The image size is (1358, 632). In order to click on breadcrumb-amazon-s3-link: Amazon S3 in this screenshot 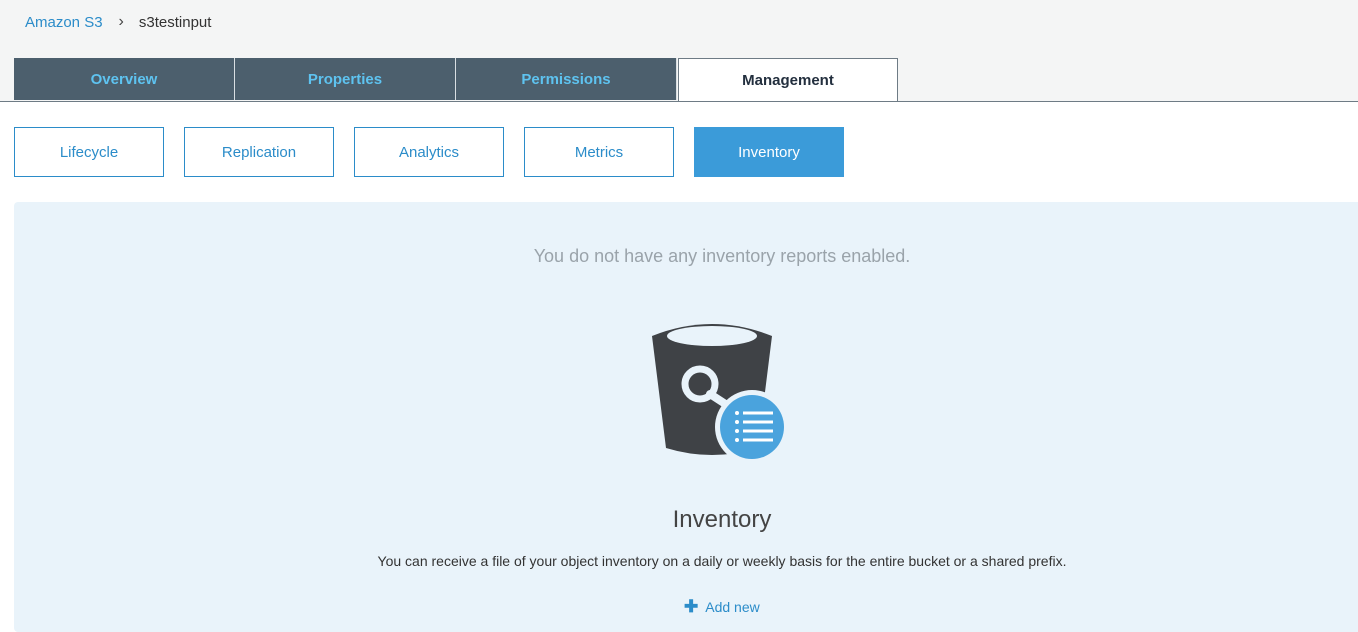, I will do `click(64, 22)`.